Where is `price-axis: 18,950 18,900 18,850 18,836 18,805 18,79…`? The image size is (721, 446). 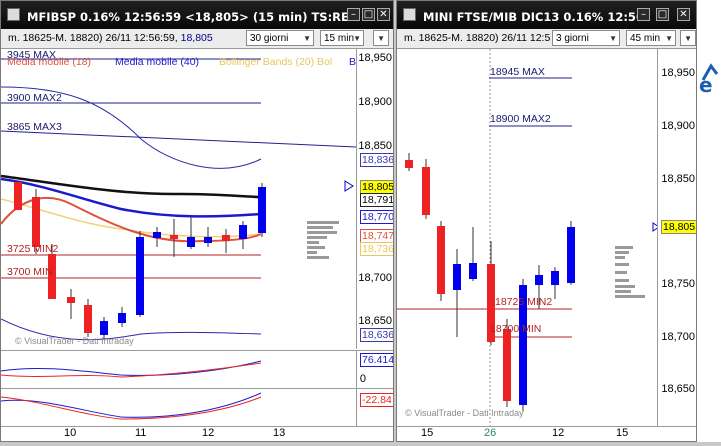
price-axis: 18,950 18,900 18,850 18,836 18,805 18,79… is located at coordinates (374, 199).